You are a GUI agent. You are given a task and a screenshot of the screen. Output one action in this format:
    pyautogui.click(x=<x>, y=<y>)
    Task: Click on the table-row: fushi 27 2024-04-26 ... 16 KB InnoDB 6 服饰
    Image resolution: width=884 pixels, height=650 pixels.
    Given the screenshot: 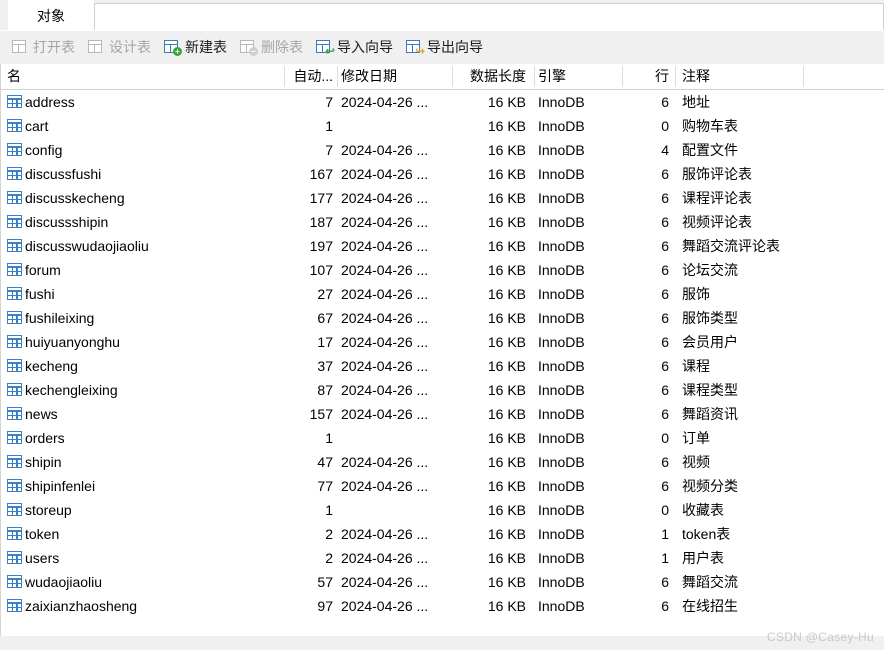 What is the action you would take?
    pyautogui.click(x=442, y=294)
    